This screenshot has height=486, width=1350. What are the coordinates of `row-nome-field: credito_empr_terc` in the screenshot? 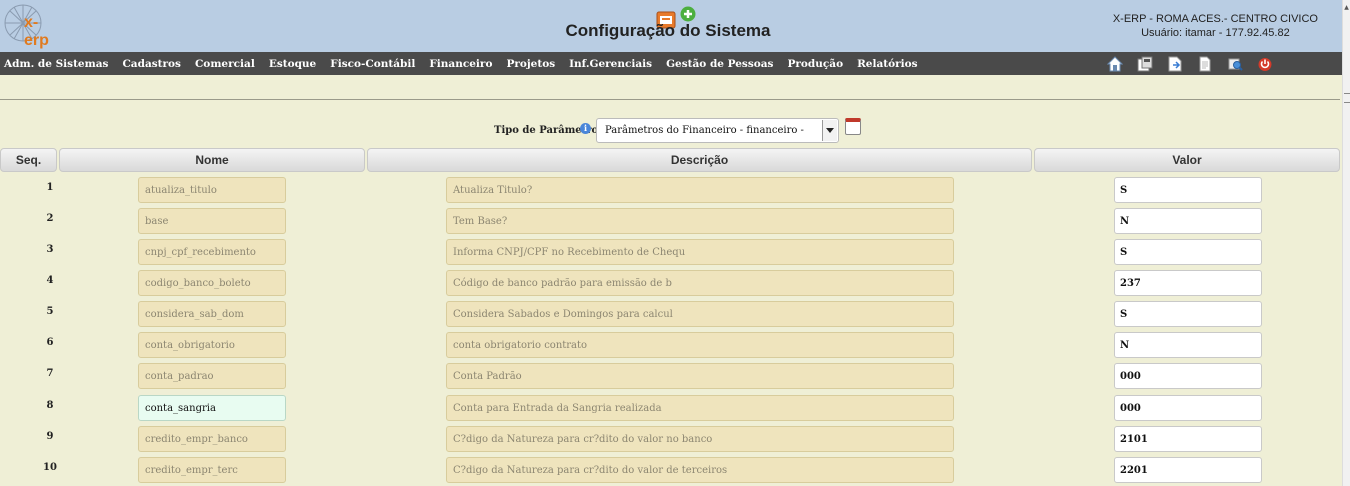 It's located at (212, 470).